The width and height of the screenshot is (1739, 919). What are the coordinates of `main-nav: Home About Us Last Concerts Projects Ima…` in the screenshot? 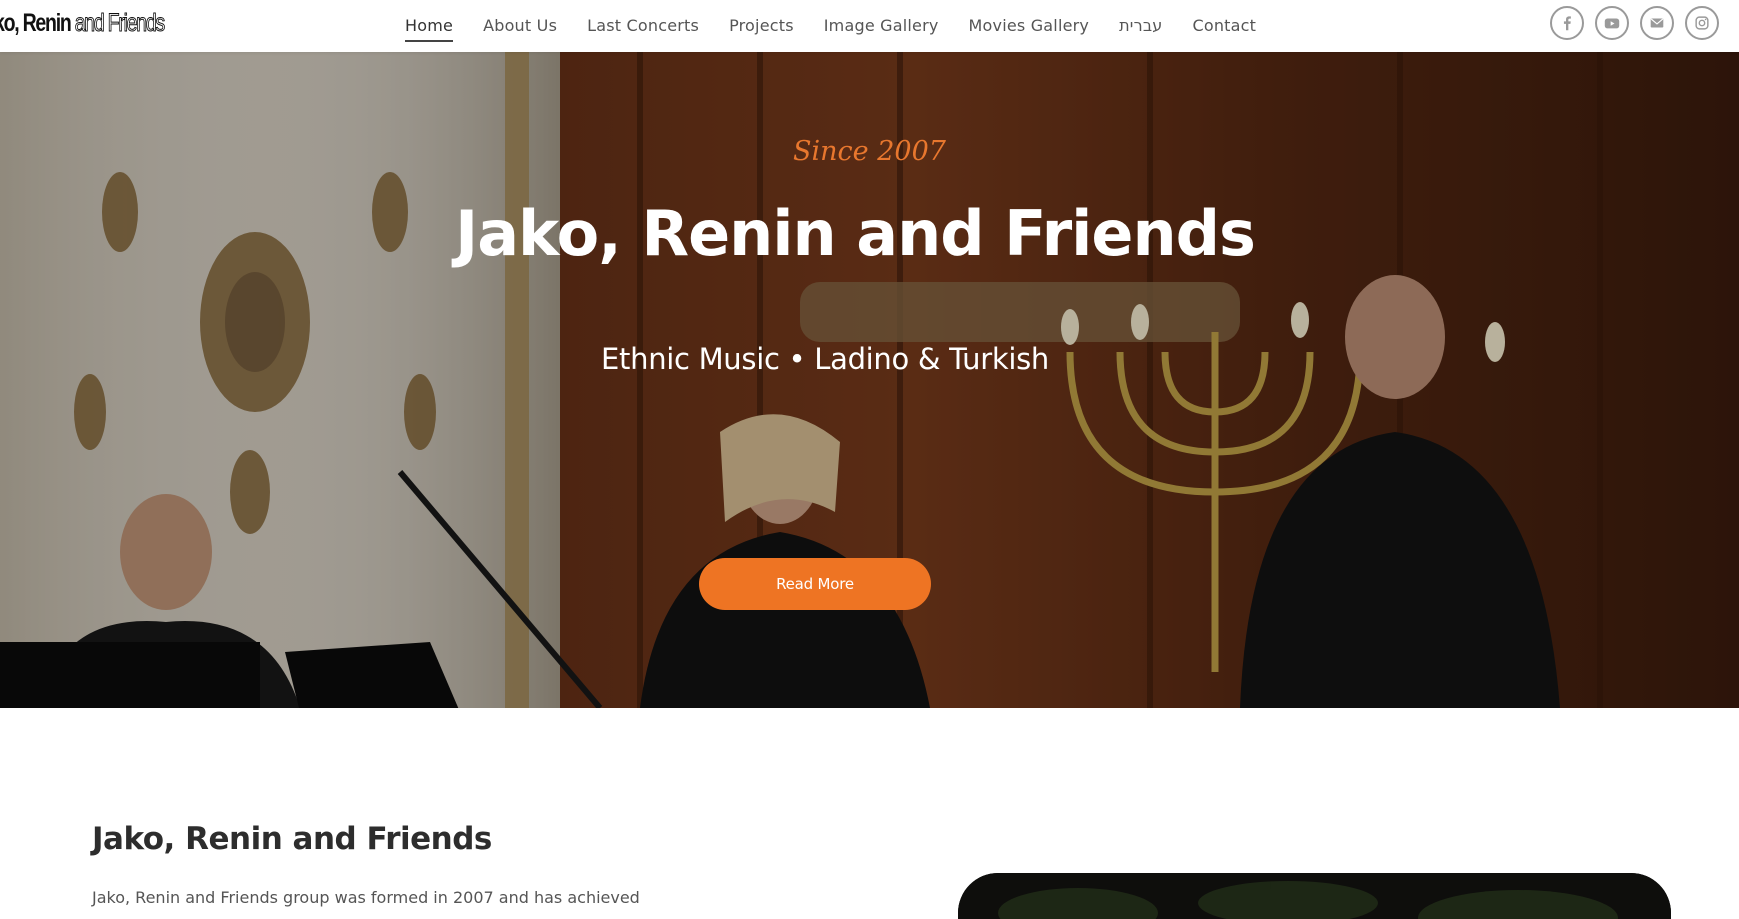 It's located at (845, 26).